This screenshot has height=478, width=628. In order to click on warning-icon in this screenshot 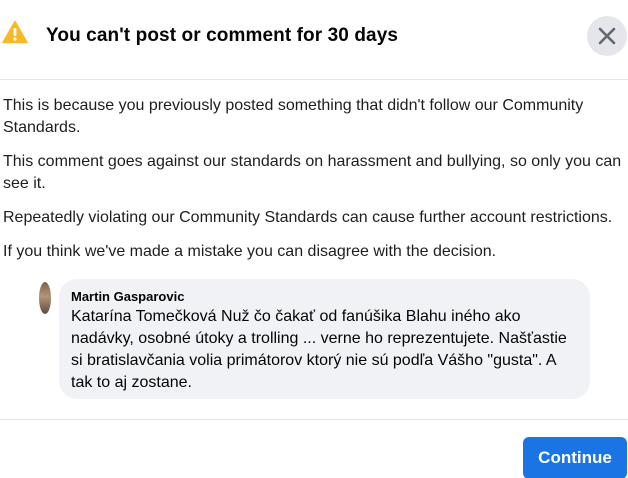, I will do `click(15, 32)`.